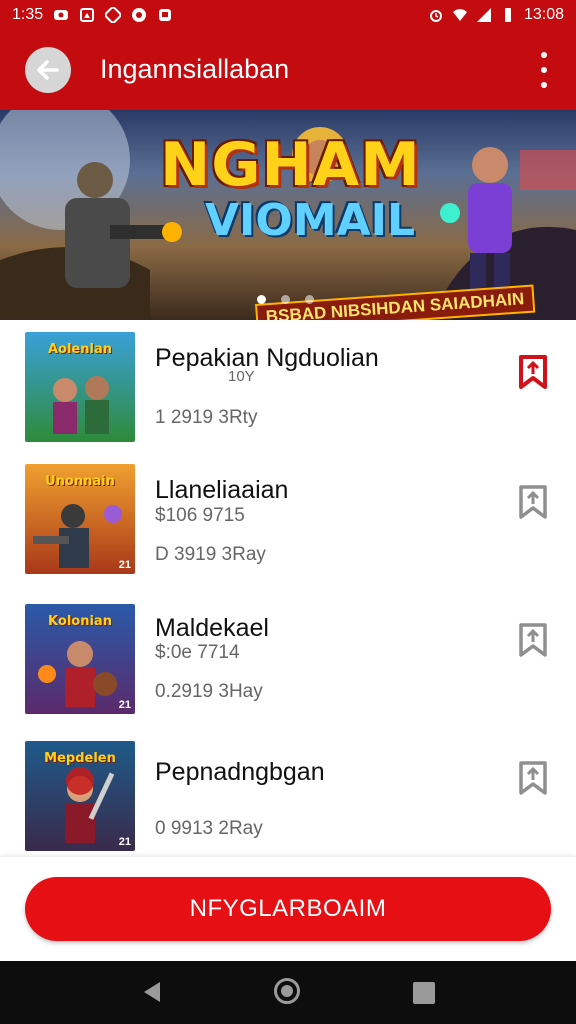 This screenshot has height=1024, width=576. Describe the element at coordinates (267, 358) in the screenshot. I see `item-title: Pepakian Ngduolian` at that location.